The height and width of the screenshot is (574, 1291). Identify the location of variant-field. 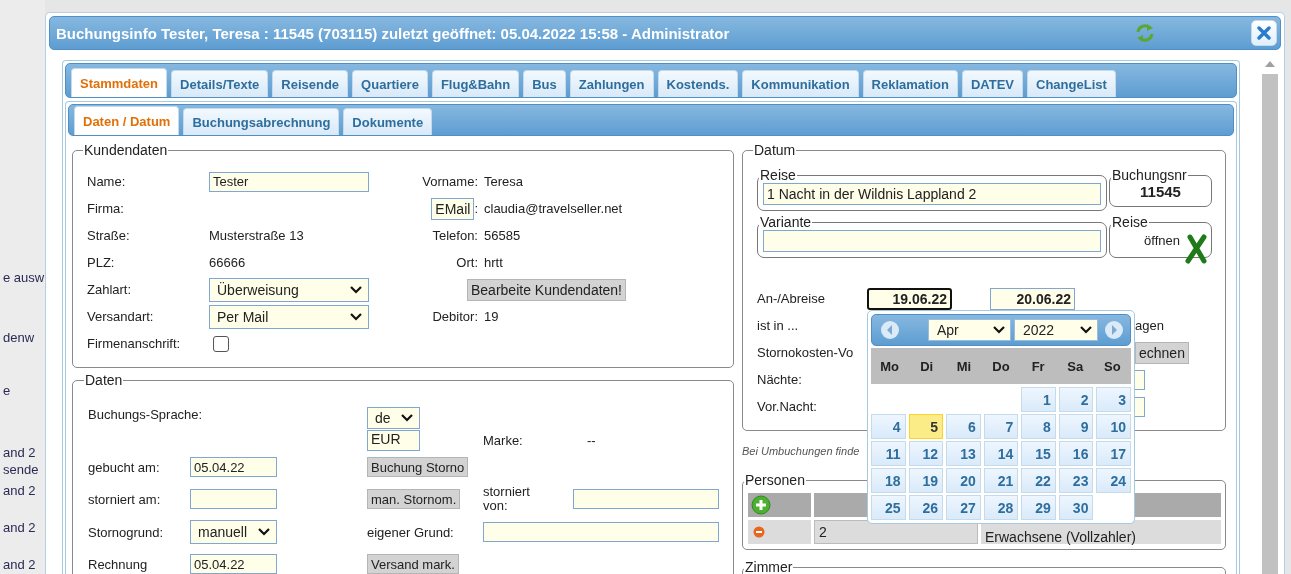
(932, 241).